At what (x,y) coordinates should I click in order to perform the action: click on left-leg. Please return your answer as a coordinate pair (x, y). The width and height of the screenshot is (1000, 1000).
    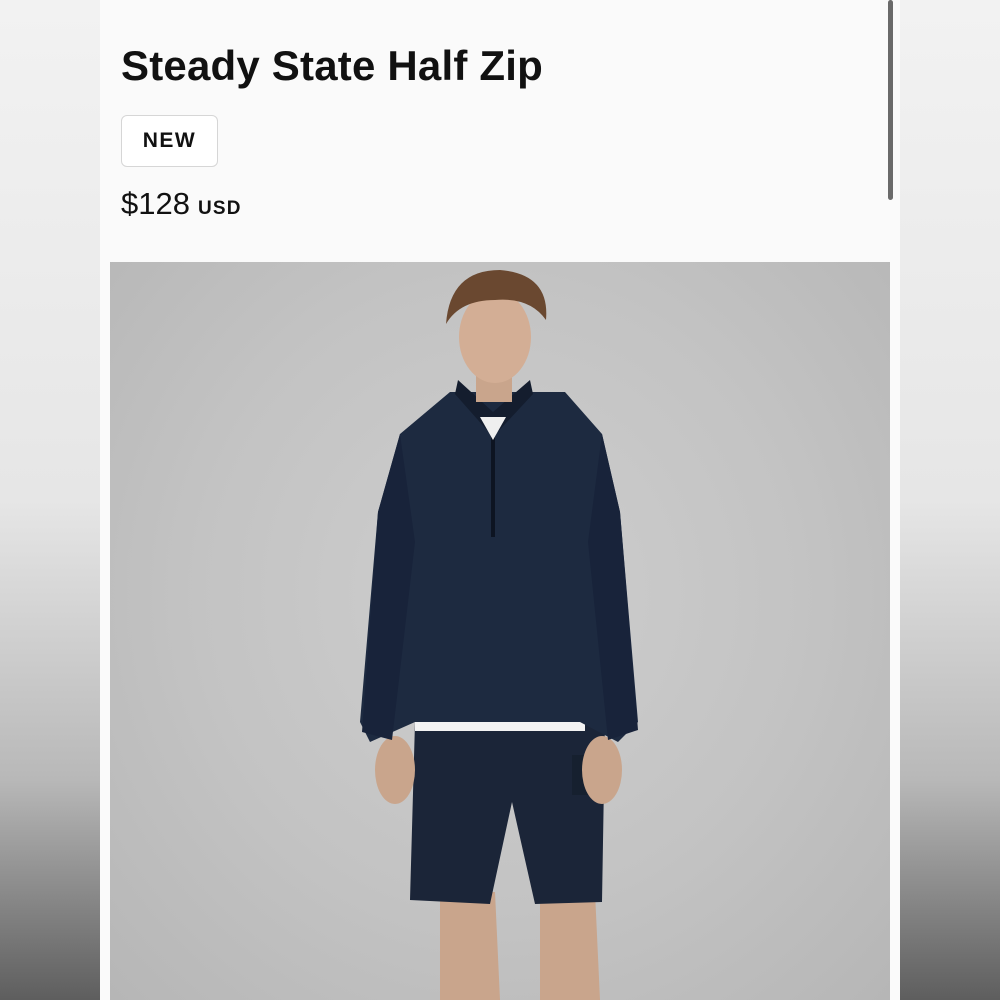
    Looking at the image, I should click on (470, 946).